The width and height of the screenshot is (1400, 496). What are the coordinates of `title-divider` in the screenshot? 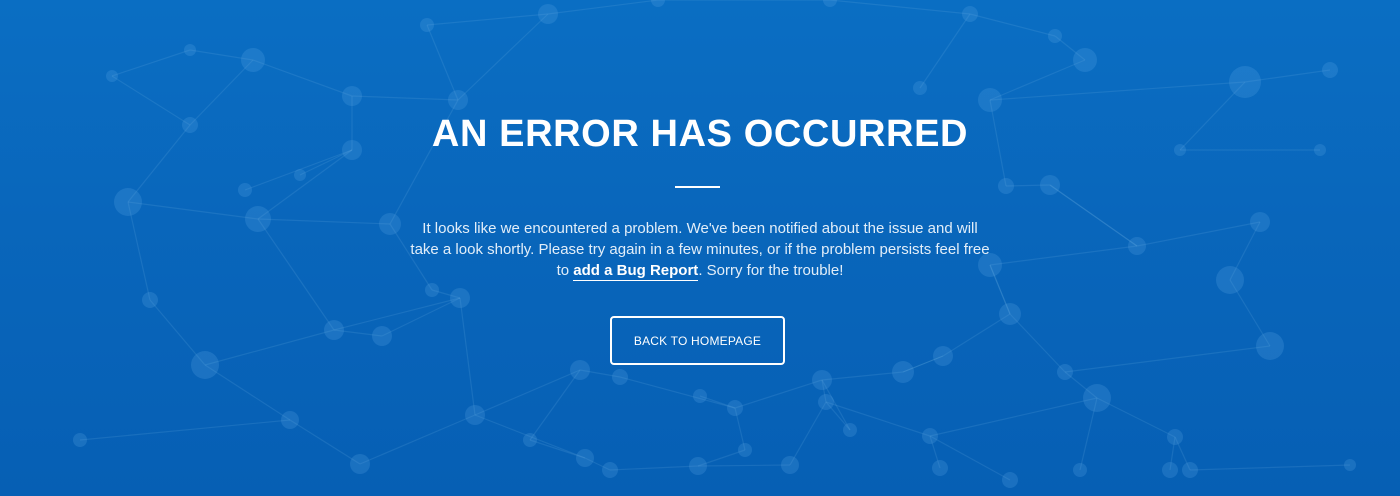 It's located at (697, 187).